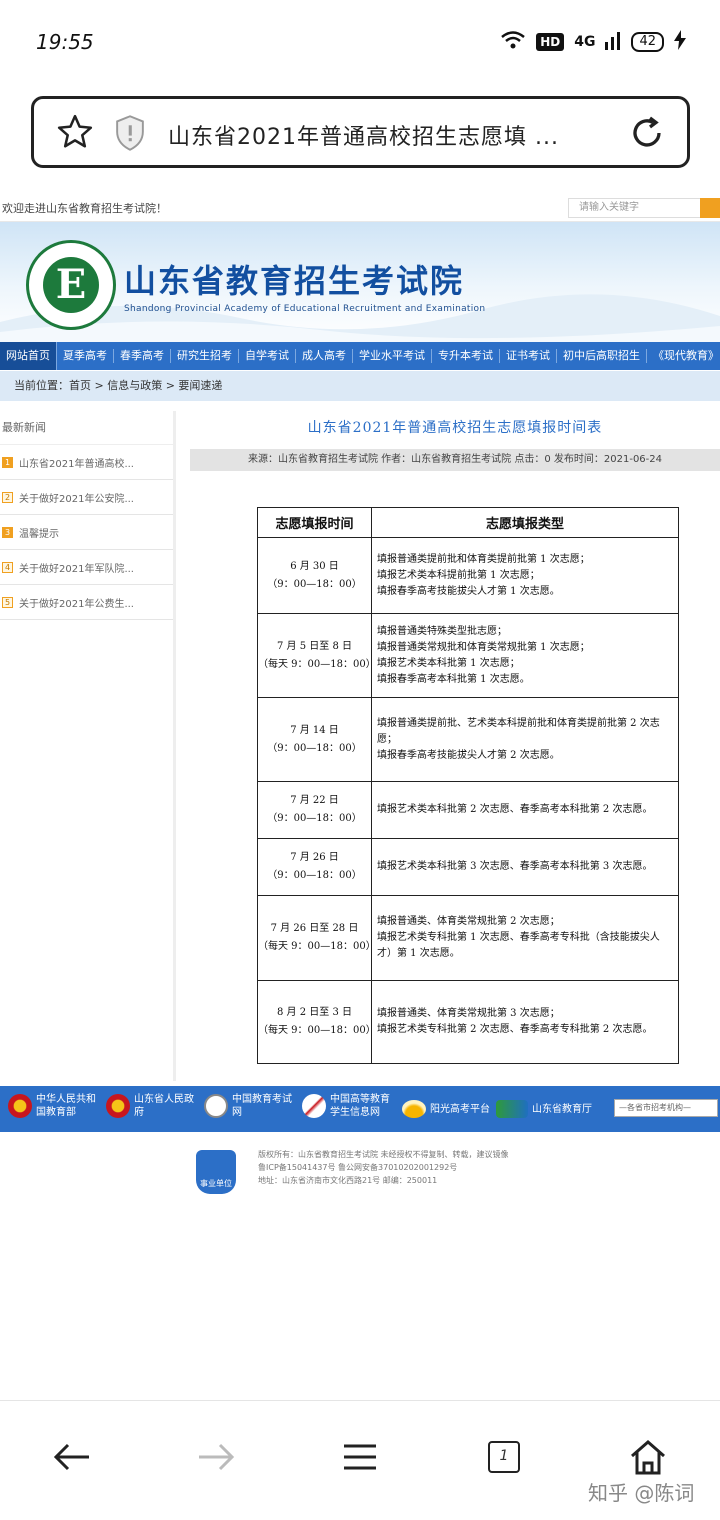 This screenshot has width=720, height=1520. Describe the element at coordinates (20, 1106) in the screenshot. I see `emblem-icon` at that location.